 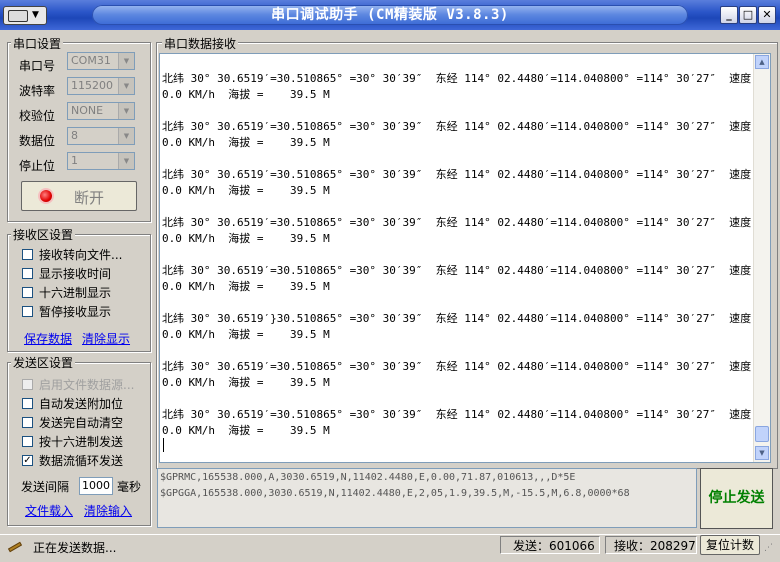 What do you see at coordinates (761, 258) in the screenshot?
I see `recv-scrollbar: ▲ ▼` at bounding box center [761, 258].